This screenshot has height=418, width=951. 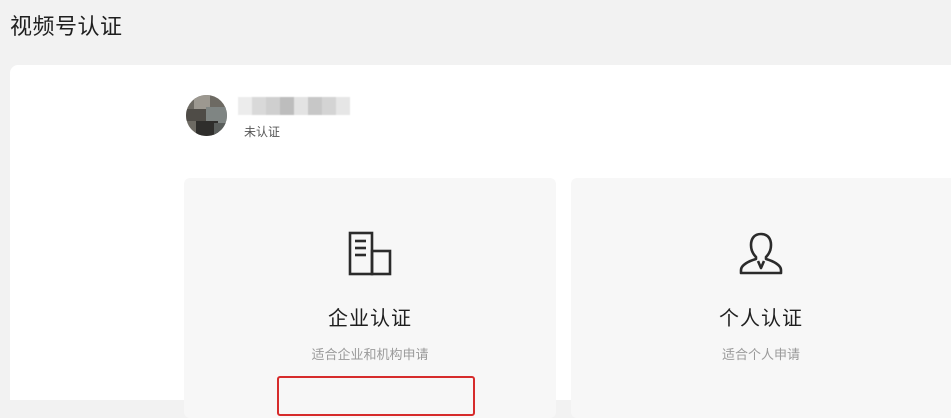 I want to click on account-nickname-blurred, so click(x=294, y=106).